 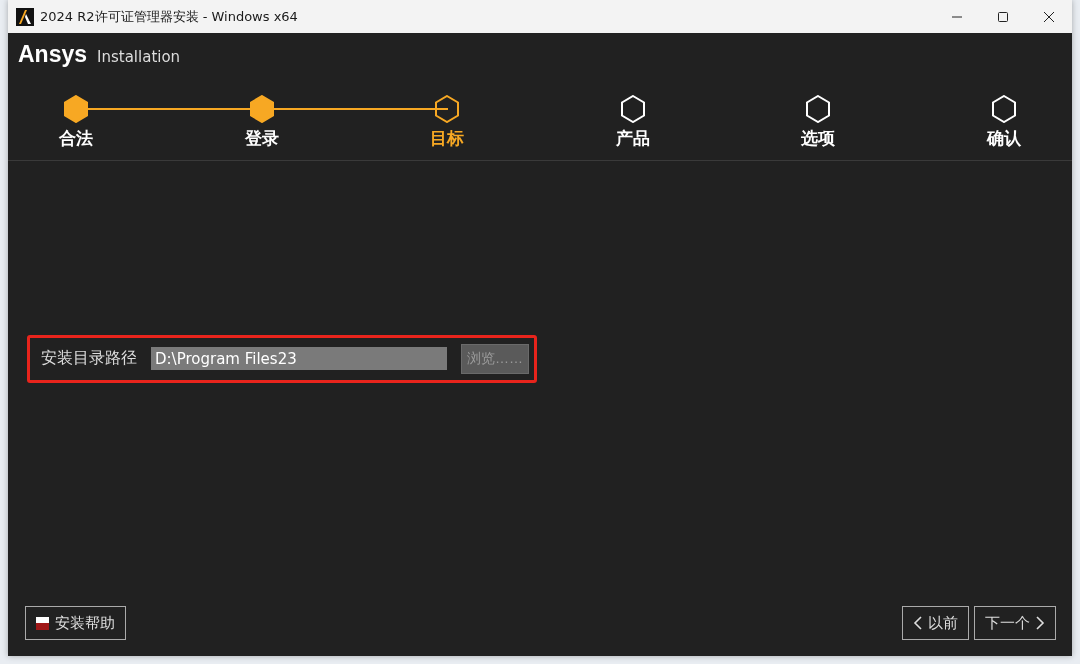 What do you see at coordinates (1003, 16) in the screenshot?
I see `maximize-icon` at bounding box center [1003, 16].